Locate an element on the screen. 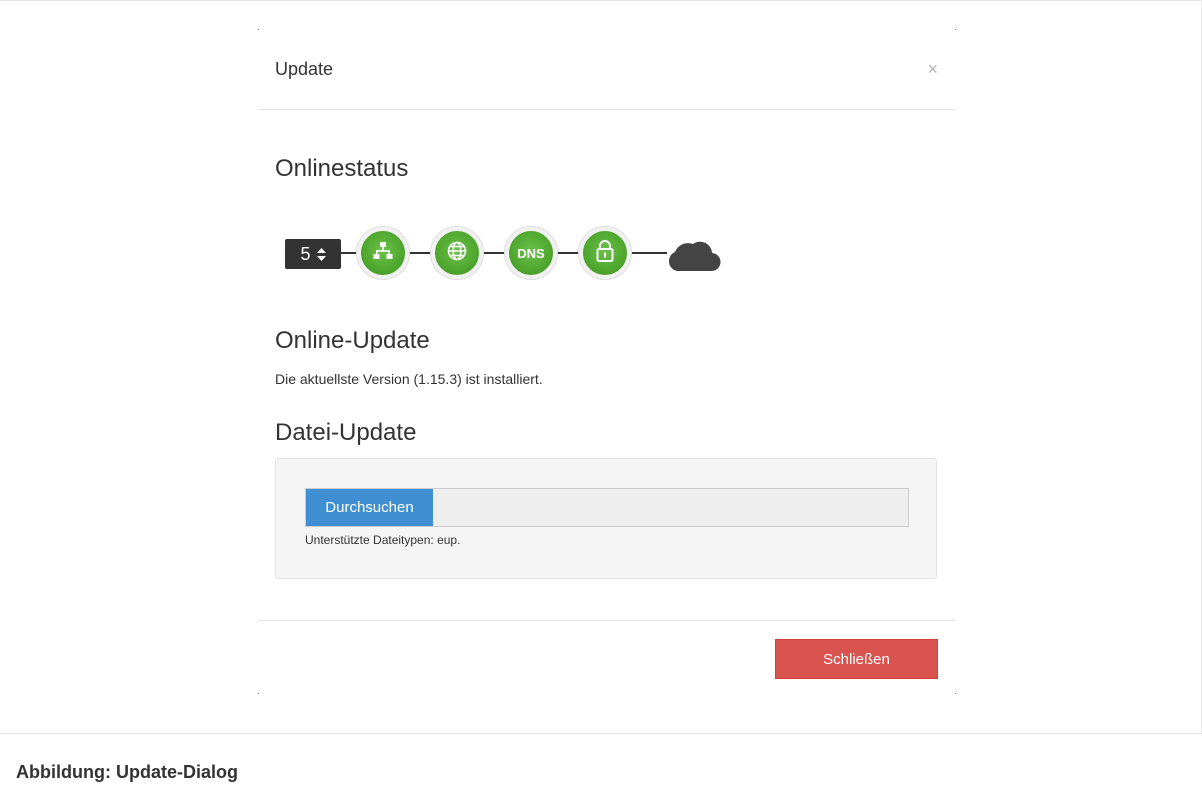 The height and width of the screenshot is (809, 1202). security-status-node is located at coordinates (605, 253).